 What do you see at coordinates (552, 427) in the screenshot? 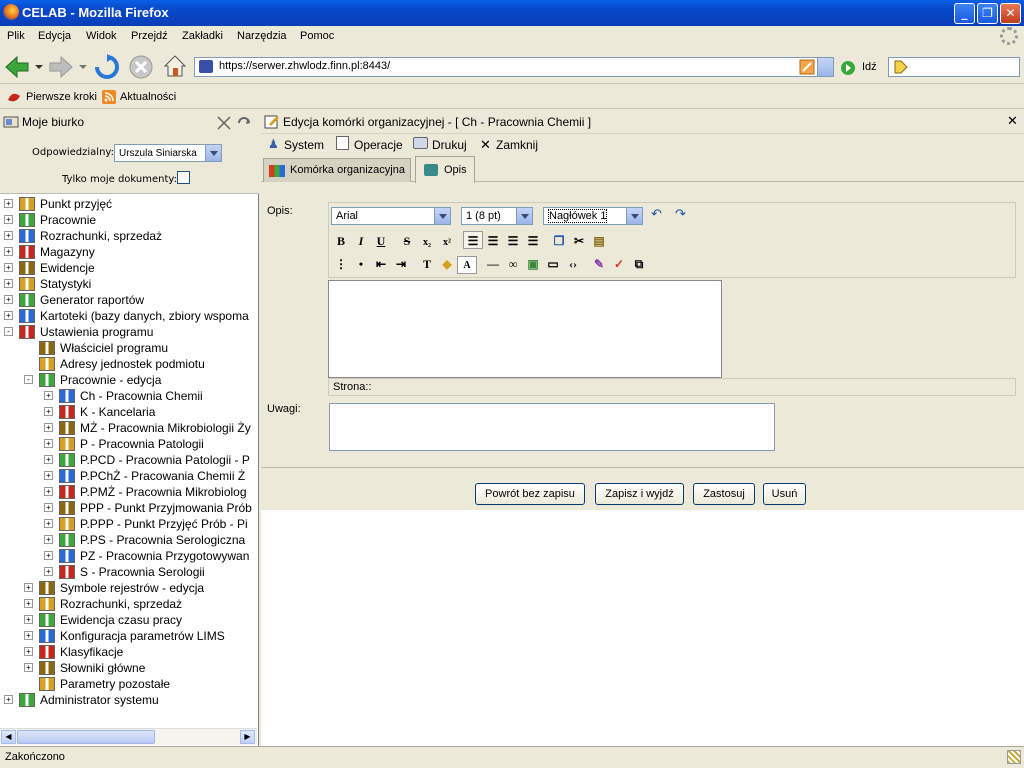
I see `uwagi-textarea` at bounding box center [552, 427].